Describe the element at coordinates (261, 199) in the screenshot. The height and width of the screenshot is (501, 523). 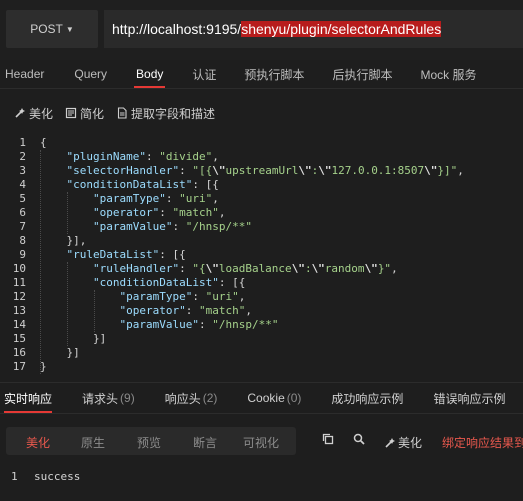
I see `code-line: 5 "paramType": "uri",` at that location.